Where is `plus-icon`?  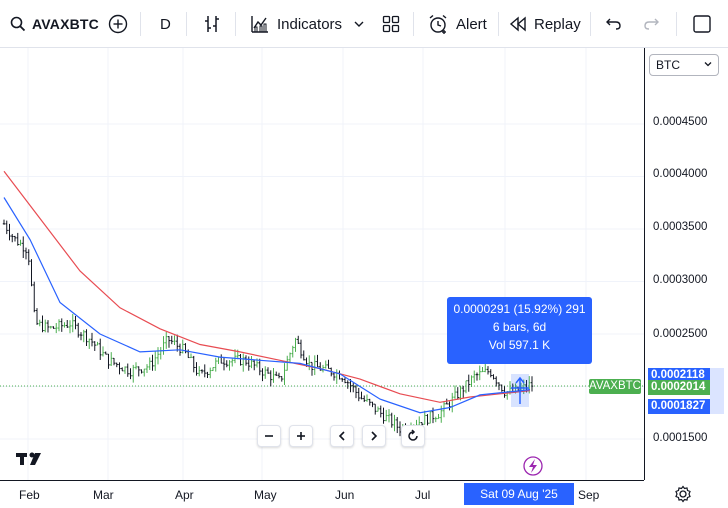 plus-icon is located at coordinates (301, 436).